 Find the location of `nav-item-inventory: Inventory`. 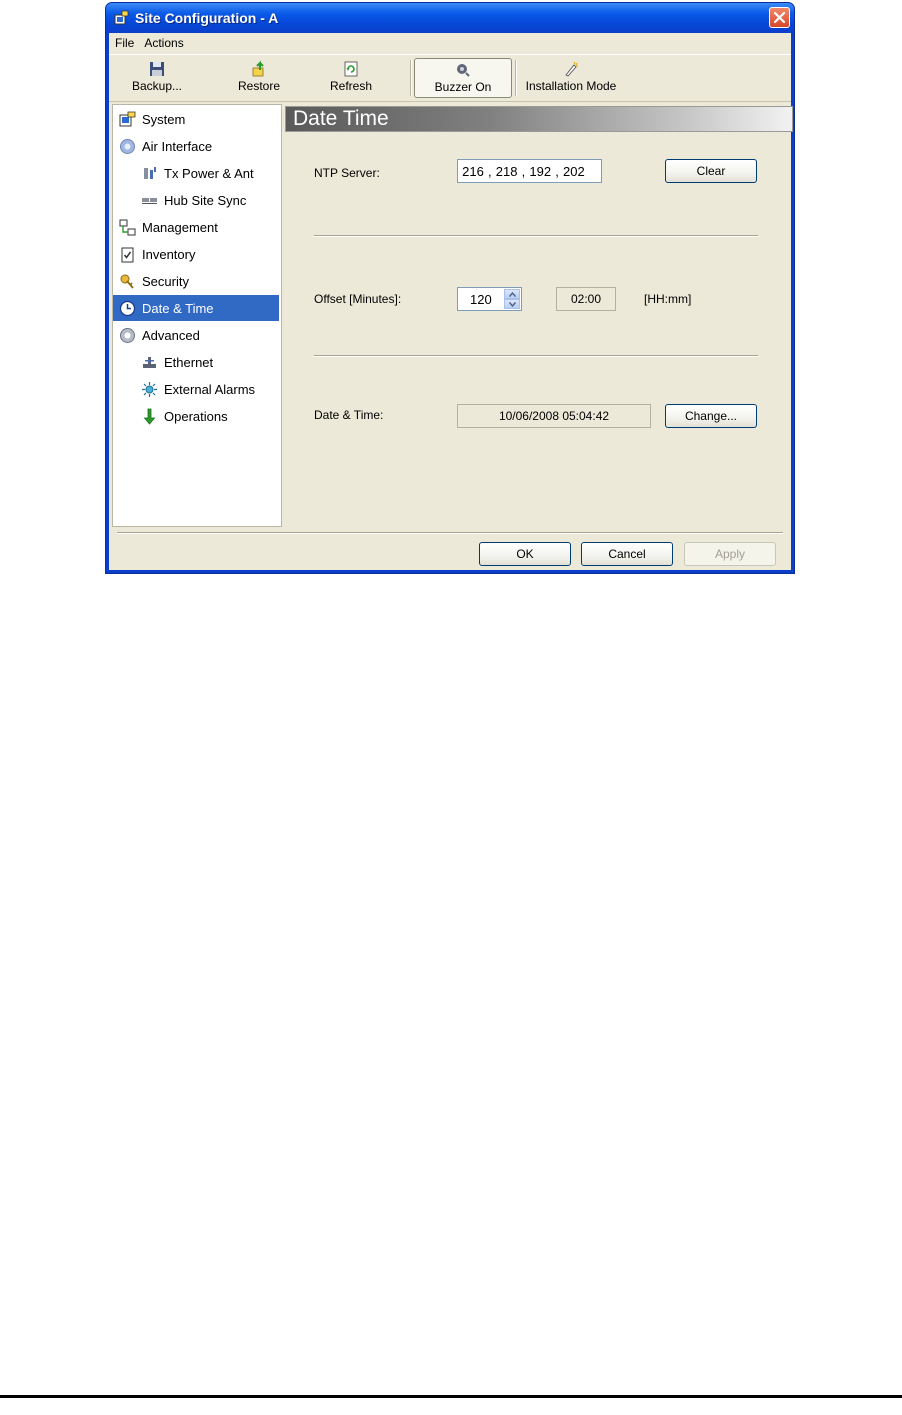

nav-item-inventory: Inventory is located at coordinates (154, 254).